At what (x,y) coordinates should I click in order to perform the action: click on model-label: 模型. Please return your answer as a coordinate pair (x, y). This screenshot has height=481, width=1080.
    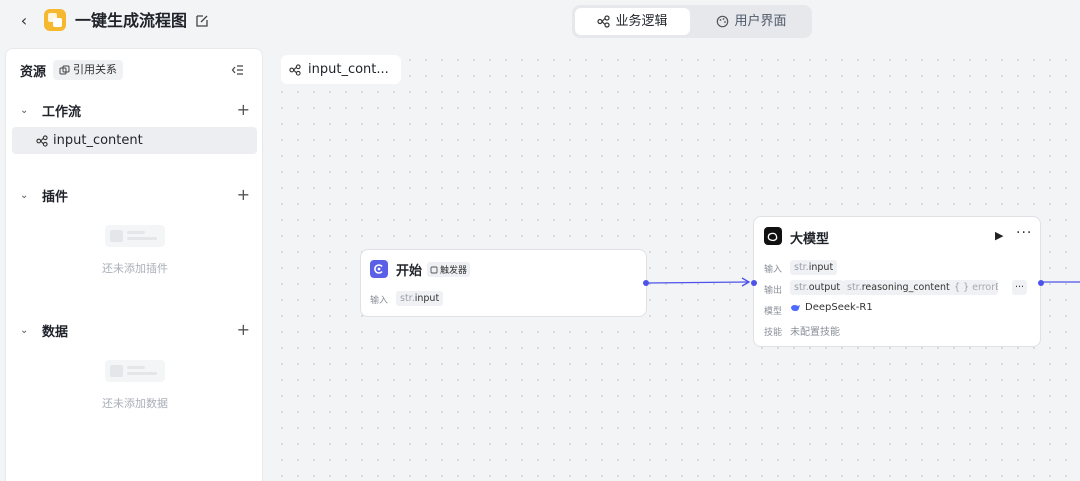
    Looking at the image, I should click on (773, 312).